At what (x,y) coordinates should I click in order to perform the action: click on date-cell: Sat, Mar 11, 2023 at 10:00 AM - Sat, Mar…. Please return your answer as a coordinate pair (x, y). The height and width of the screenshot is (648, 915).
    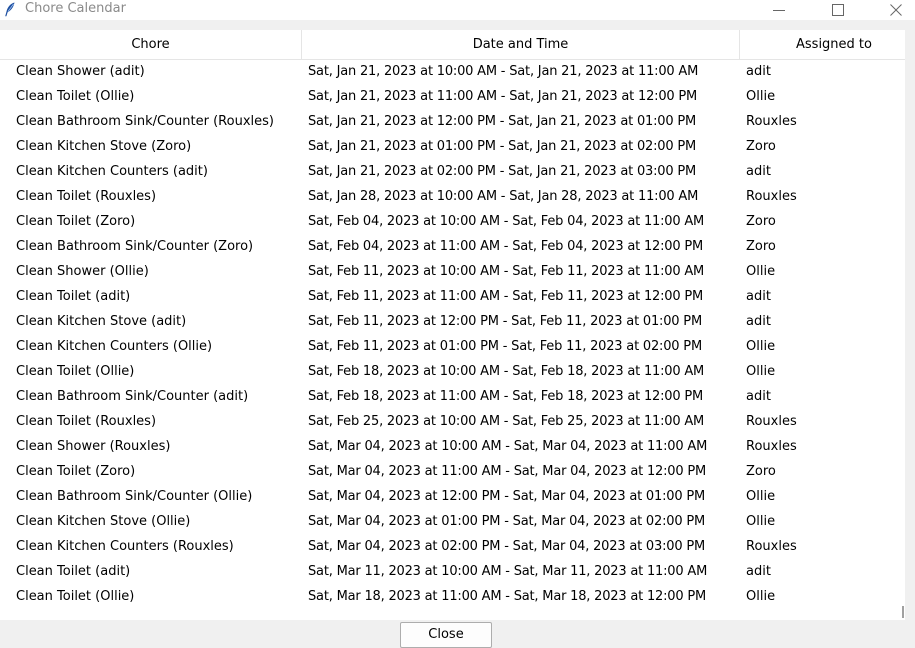
    Looking at the image, I should click on (508, 571).